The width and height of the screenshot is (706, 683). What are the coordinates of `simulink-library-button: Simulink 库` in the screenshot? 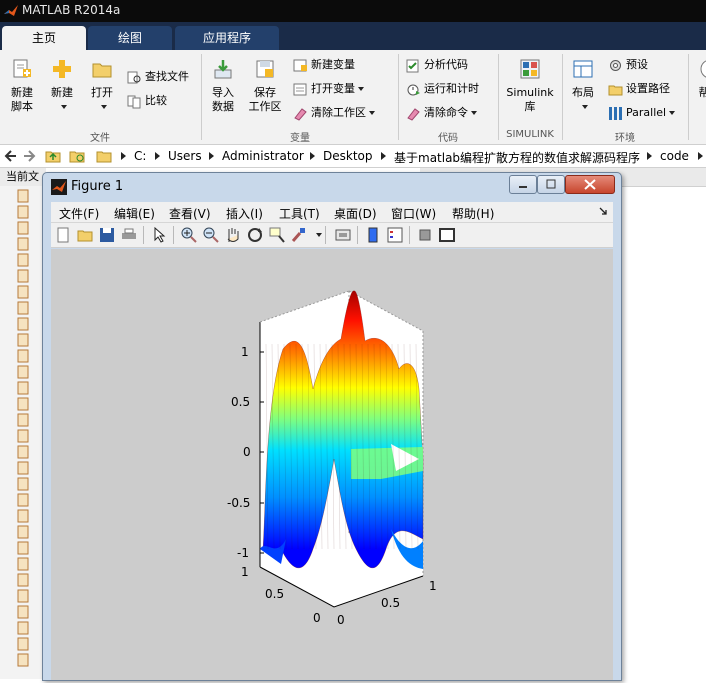 It's located at (530, 86).